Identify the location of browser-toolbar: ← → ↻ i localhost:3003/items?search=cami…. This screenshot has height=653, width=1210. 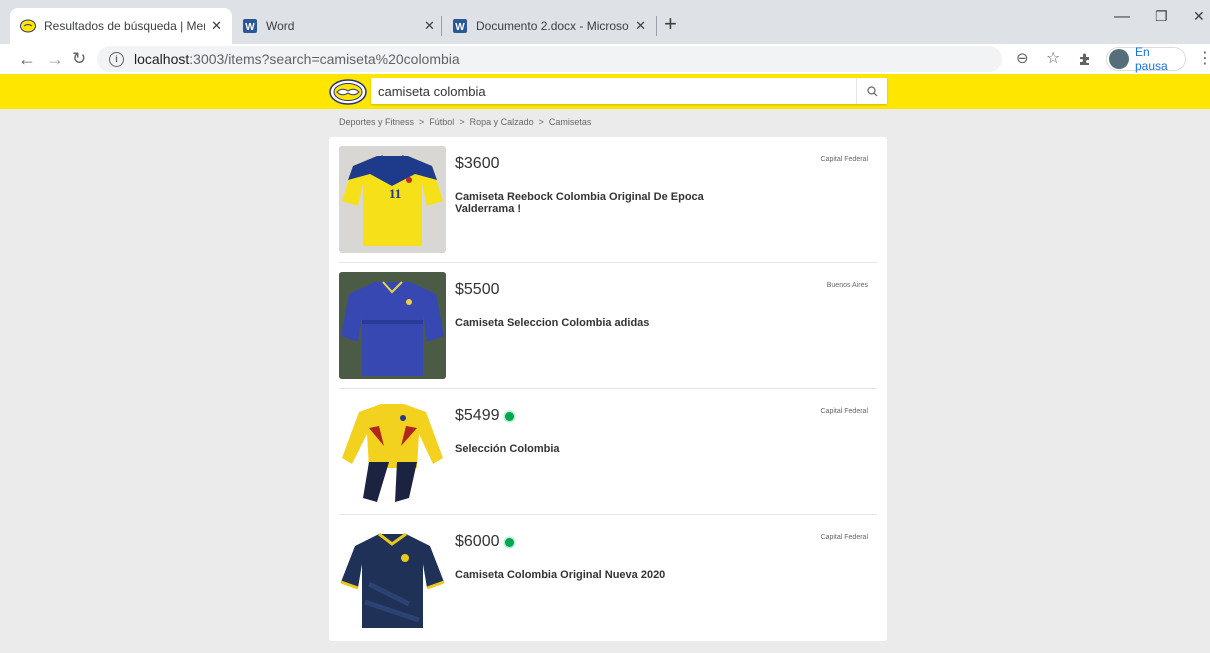
(605, 59).